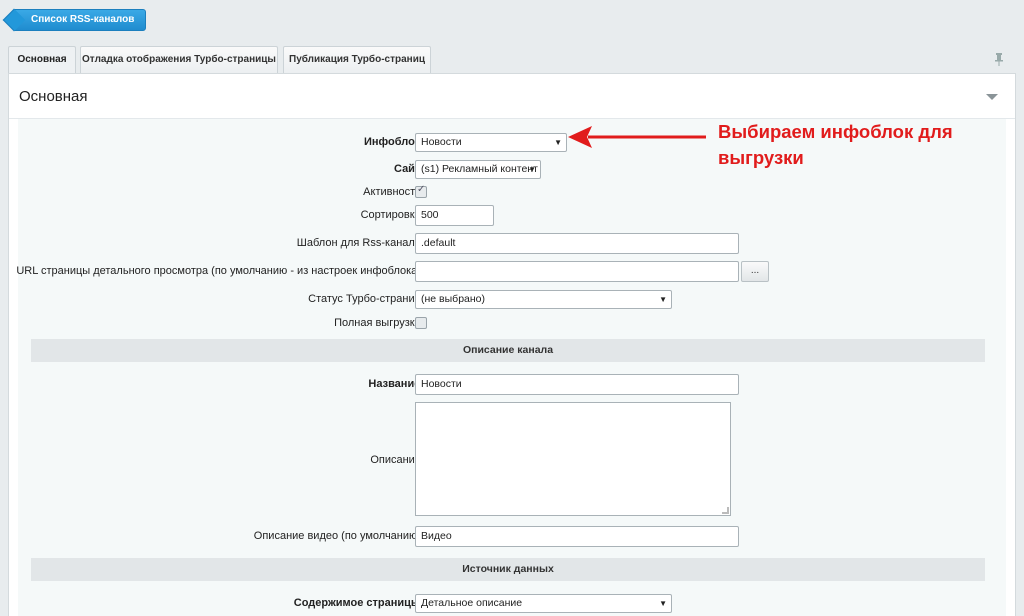 The width and height of the screenshot is (1024, 616). Describe the element at coordinates (472, 603) in the screenshot. I see `content-value: Детальное описание` at that location.